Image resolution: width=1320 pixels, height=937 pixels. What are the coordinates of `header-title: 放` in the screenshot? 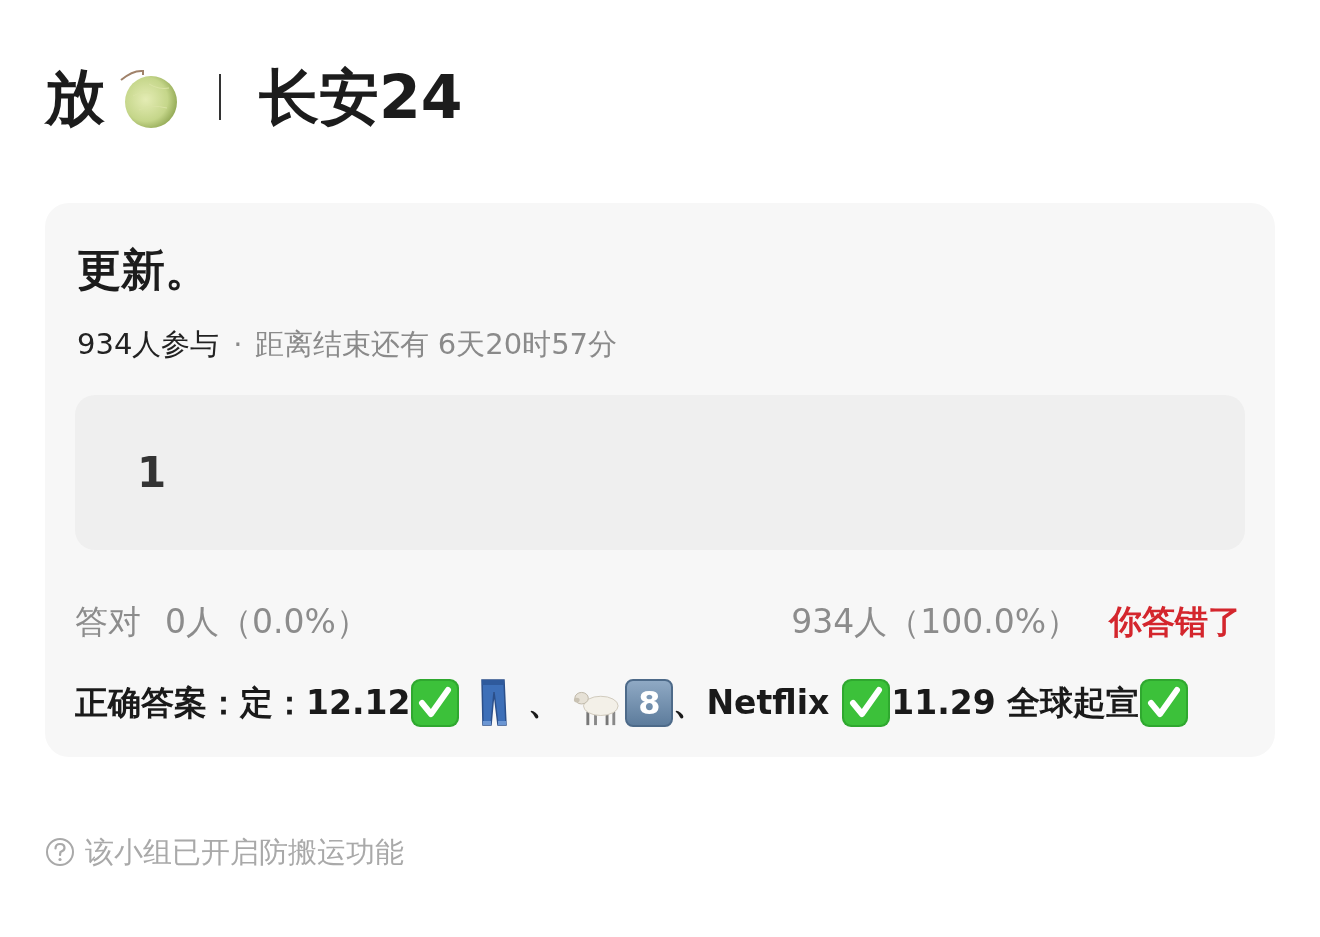 It's located at (75, 97).